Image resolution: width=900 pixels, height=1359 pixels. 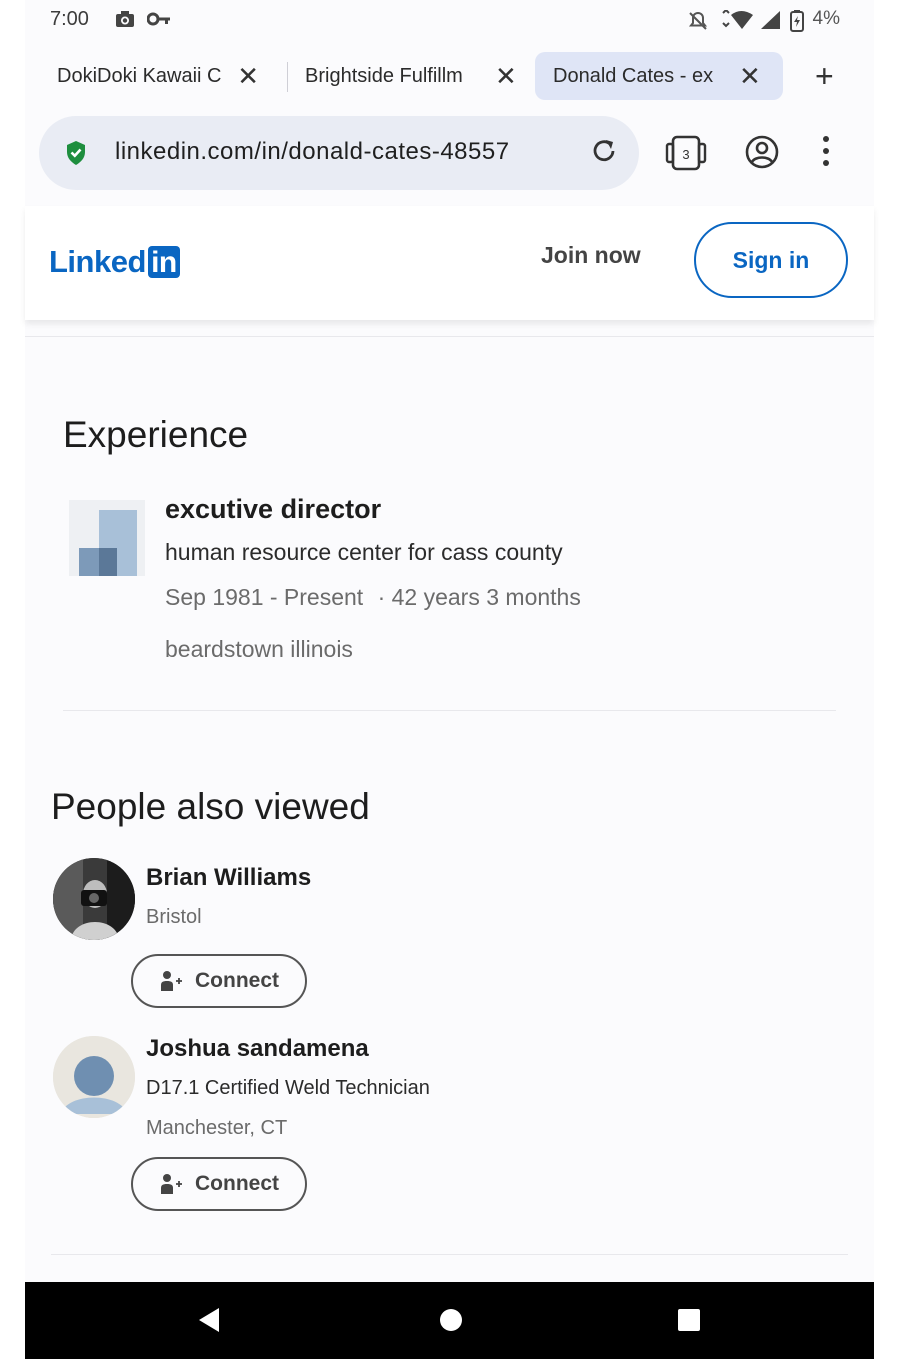 I want to click on linkedin-header: Linked in Join now Sign in, so click(x=449, y=263).